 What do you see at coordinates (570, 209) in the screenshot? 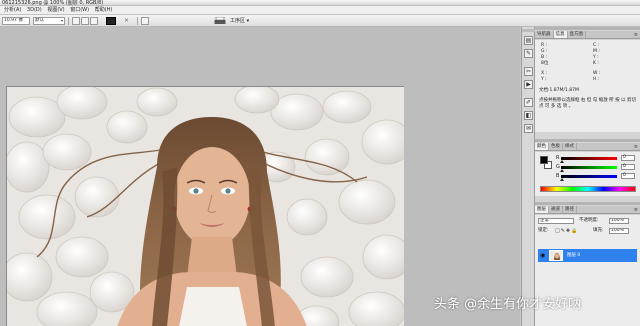
I see `tab-paths: 路径` at bounding box center [570, 209].